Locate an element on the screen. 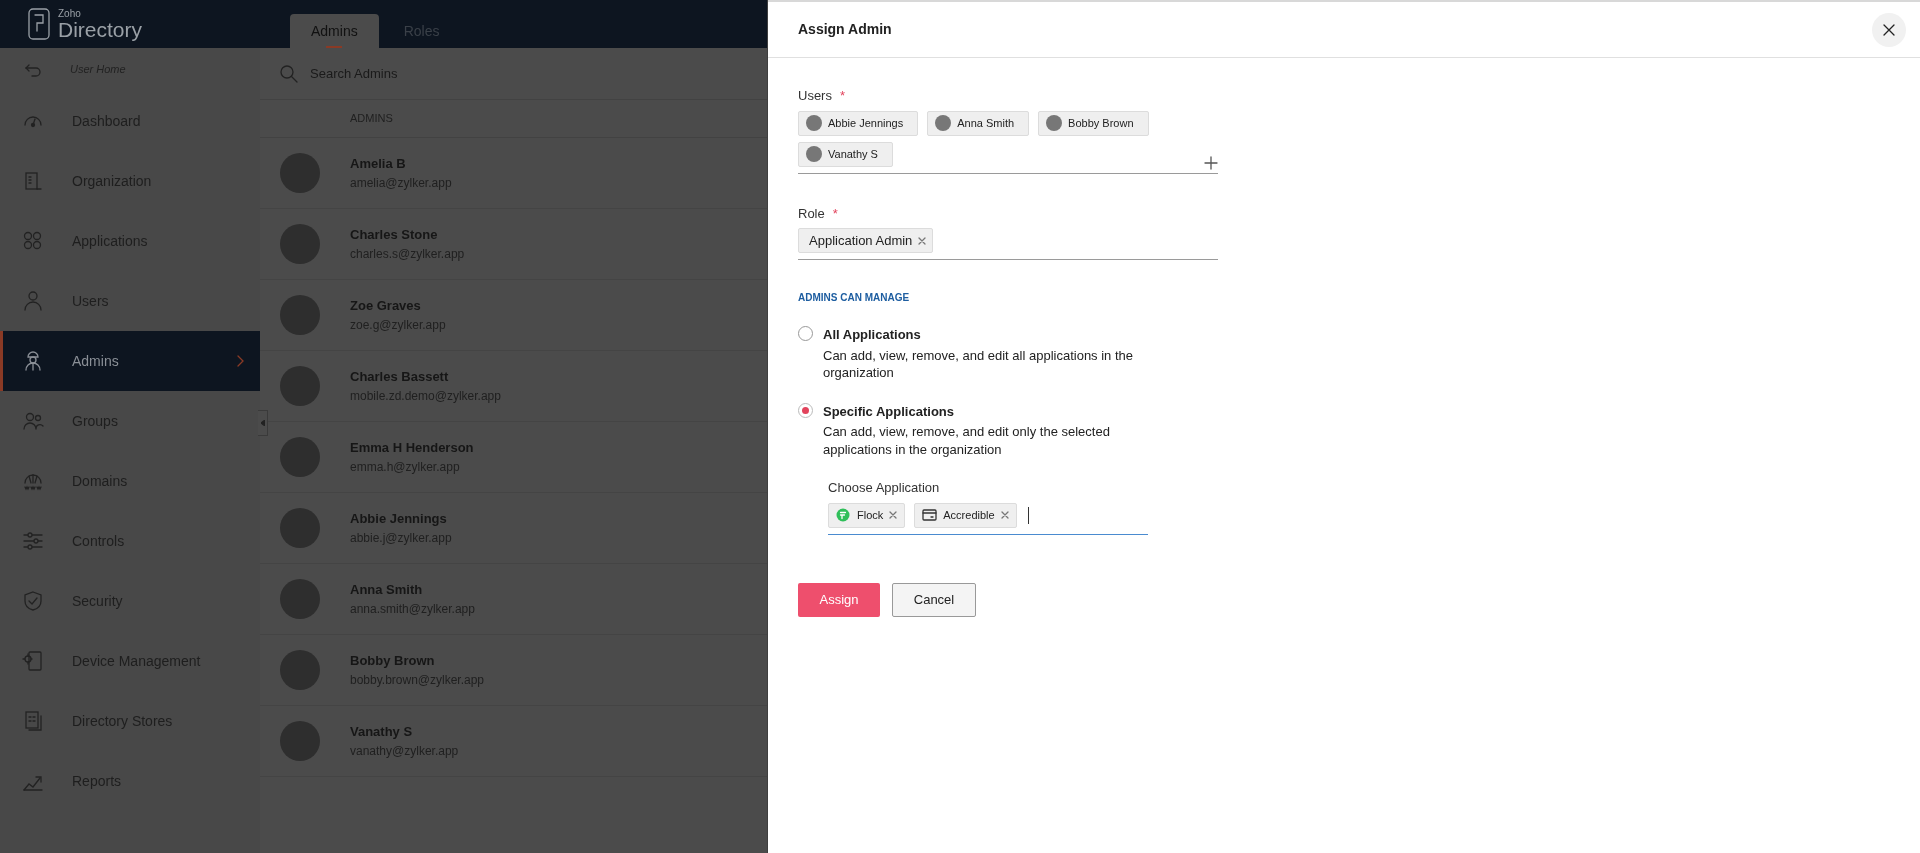 Image resolution: width=1920 pixels, height=853 pixels. dialog-title: Assign Admin is located at coordinates (845, 29).